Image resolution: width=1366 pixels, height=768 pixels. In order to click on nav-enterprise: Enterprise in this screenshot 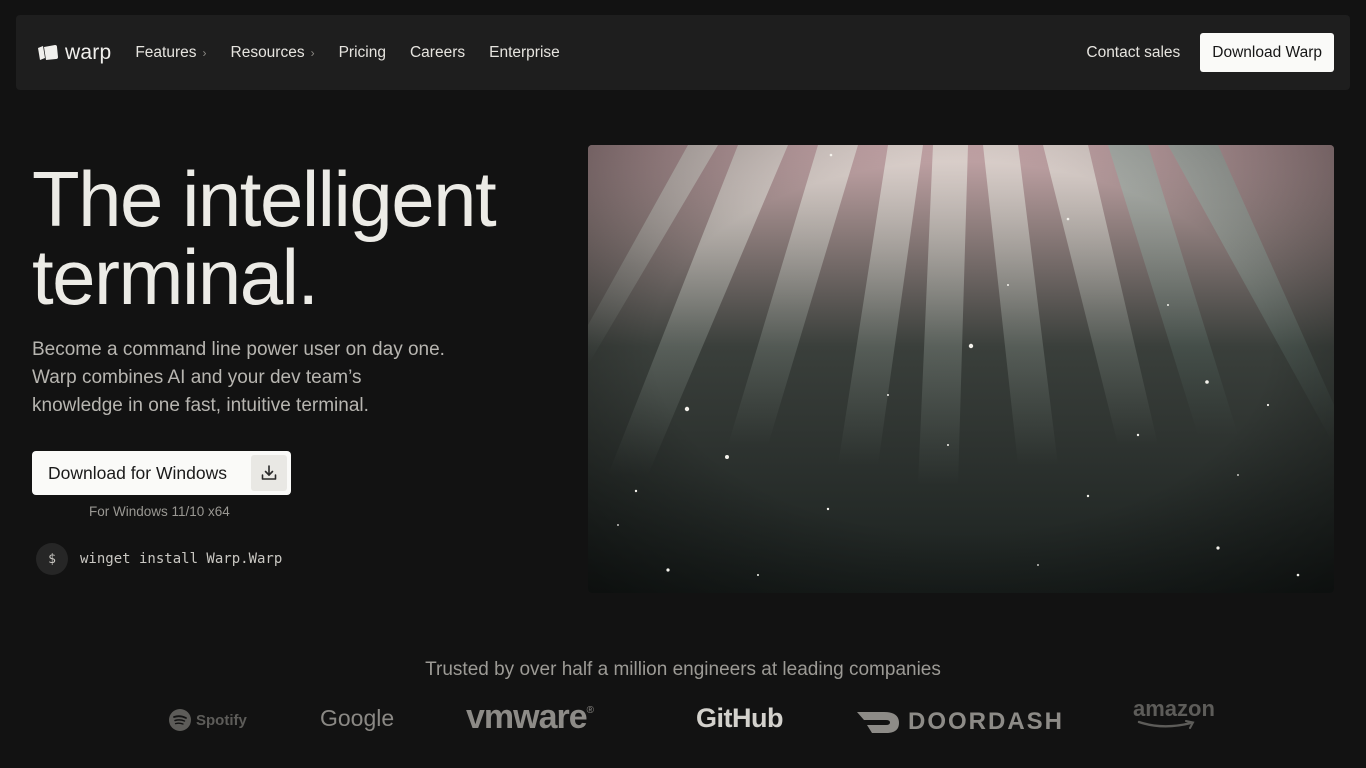, I will do `click(524, 53)`.